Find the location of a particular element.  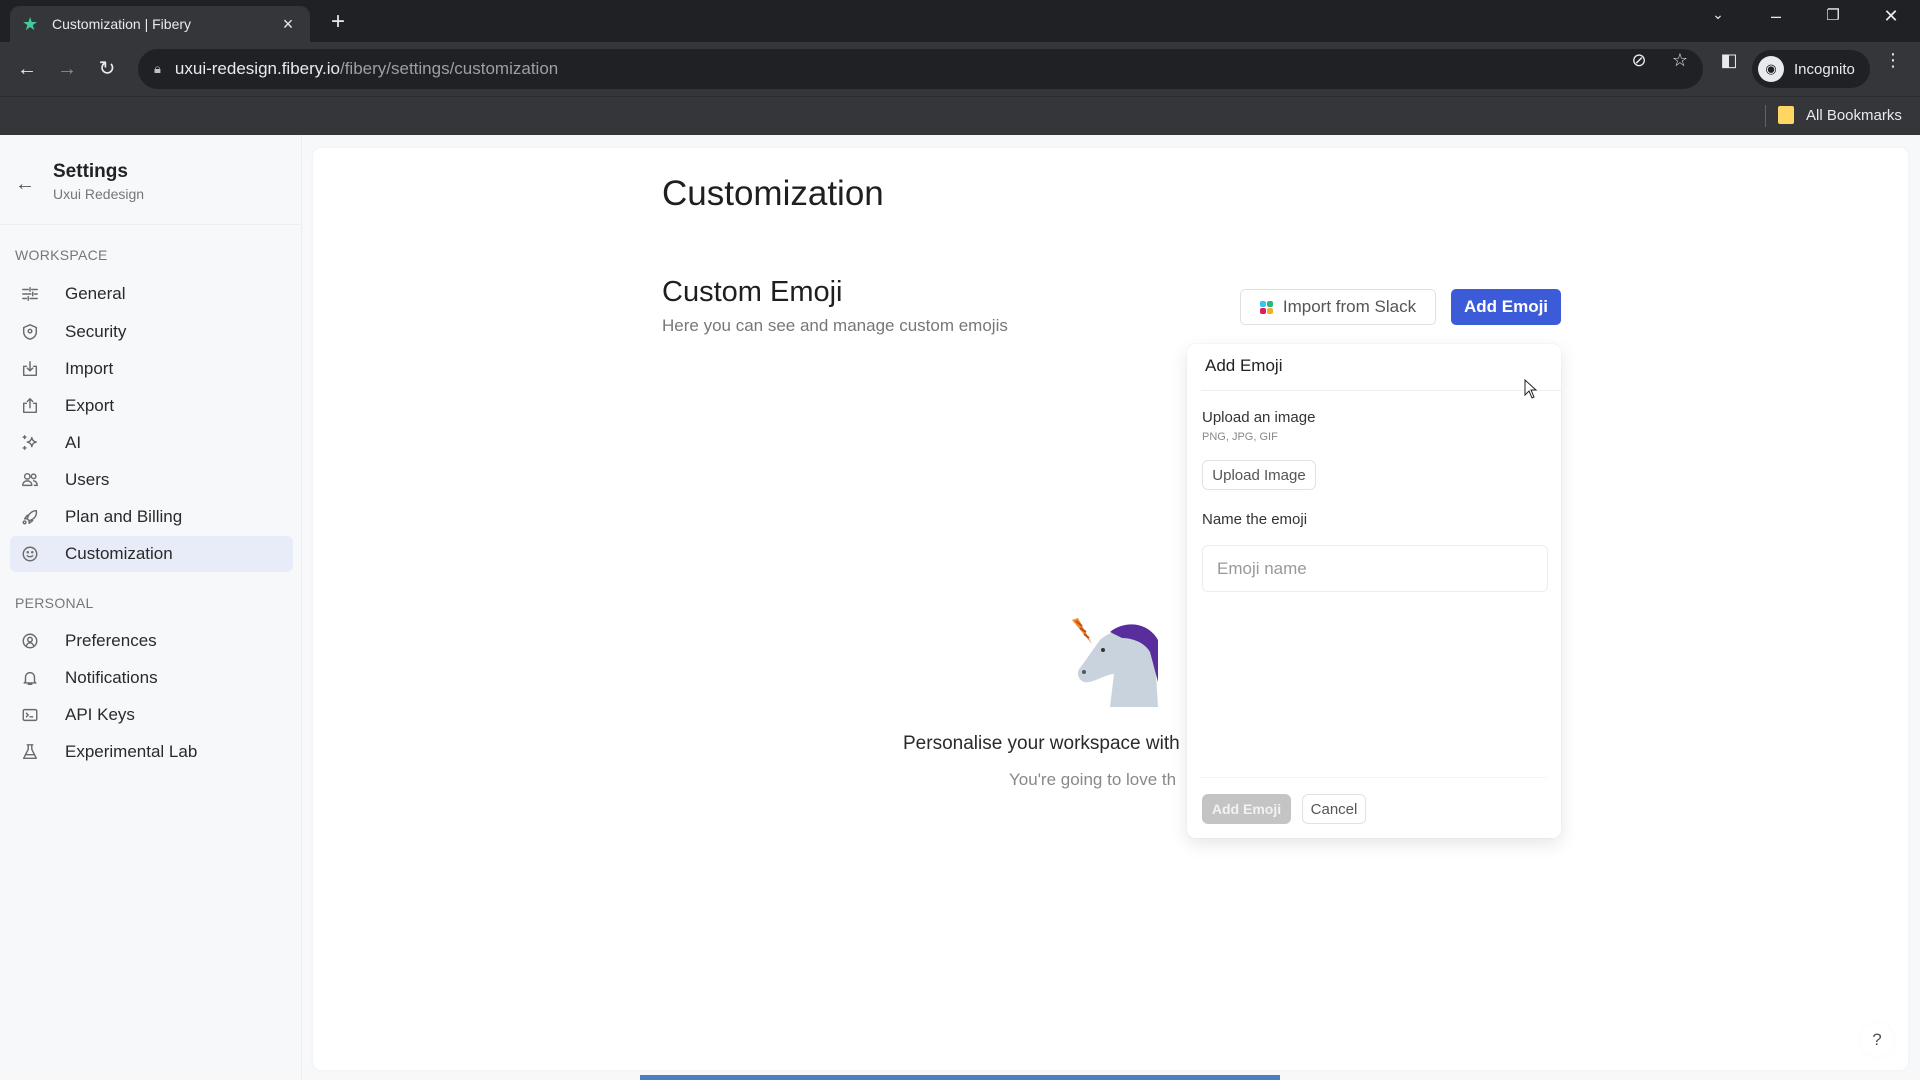

upload-image-button: Upload Image is located at coordinates (1259, 475).